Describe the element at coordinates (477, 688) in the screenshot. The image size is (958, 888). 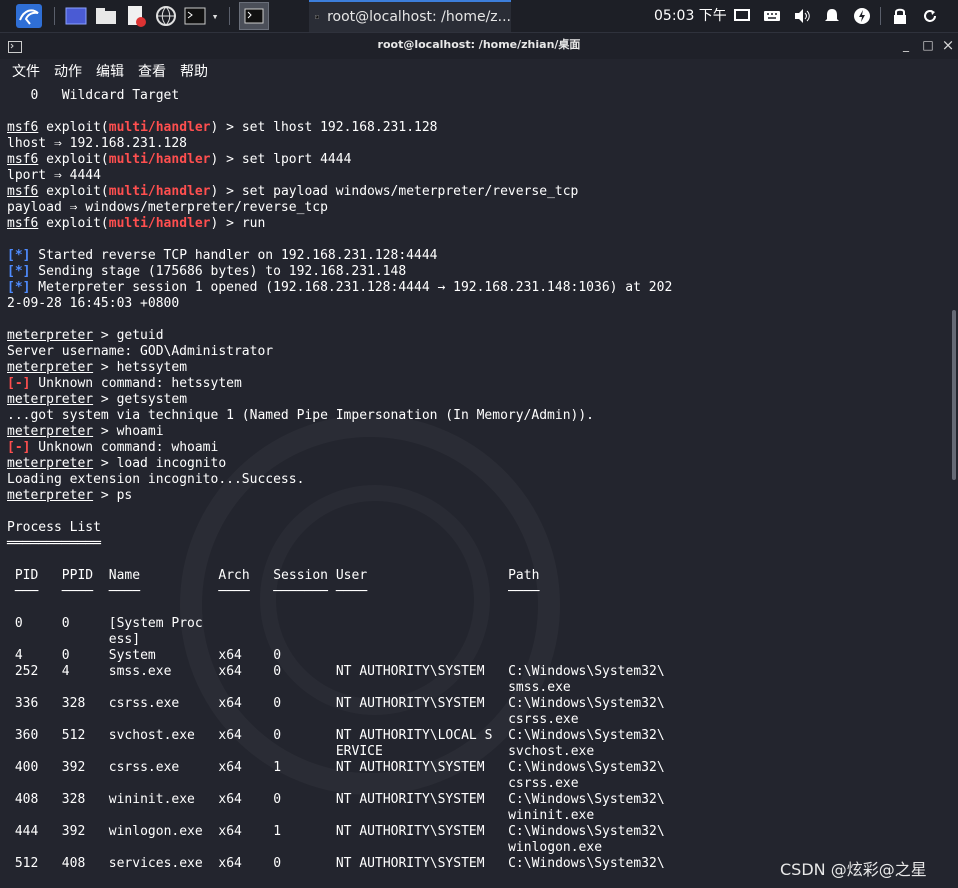
I see `table-row-continuation: smss.exe` at that location.